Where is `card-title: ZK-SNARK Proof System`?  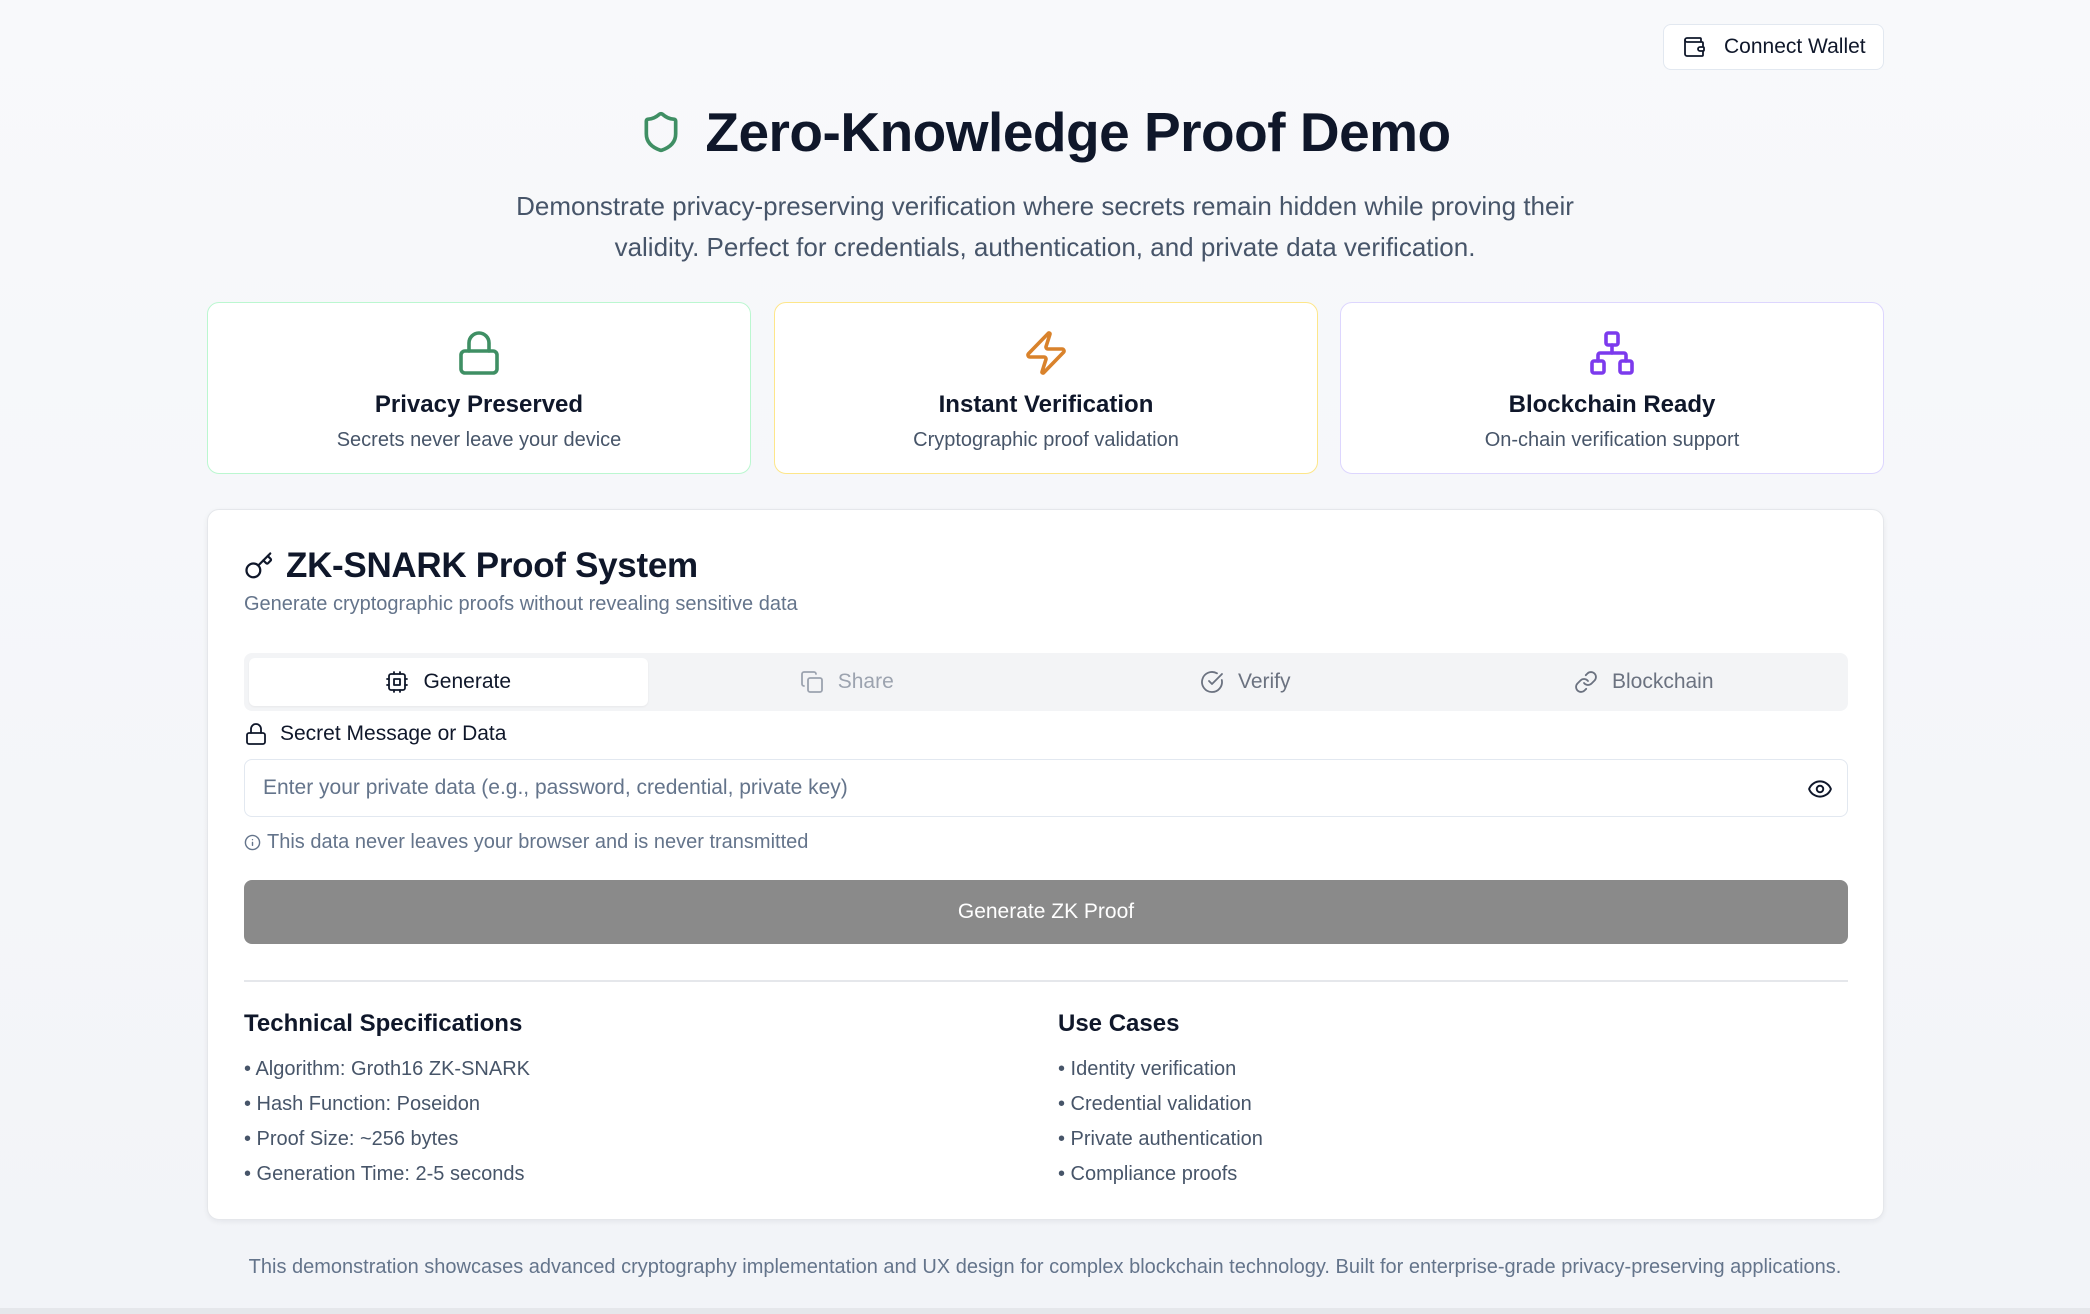 card-title: ZK-SNARK Proof System is located at coordinates (492, 565).